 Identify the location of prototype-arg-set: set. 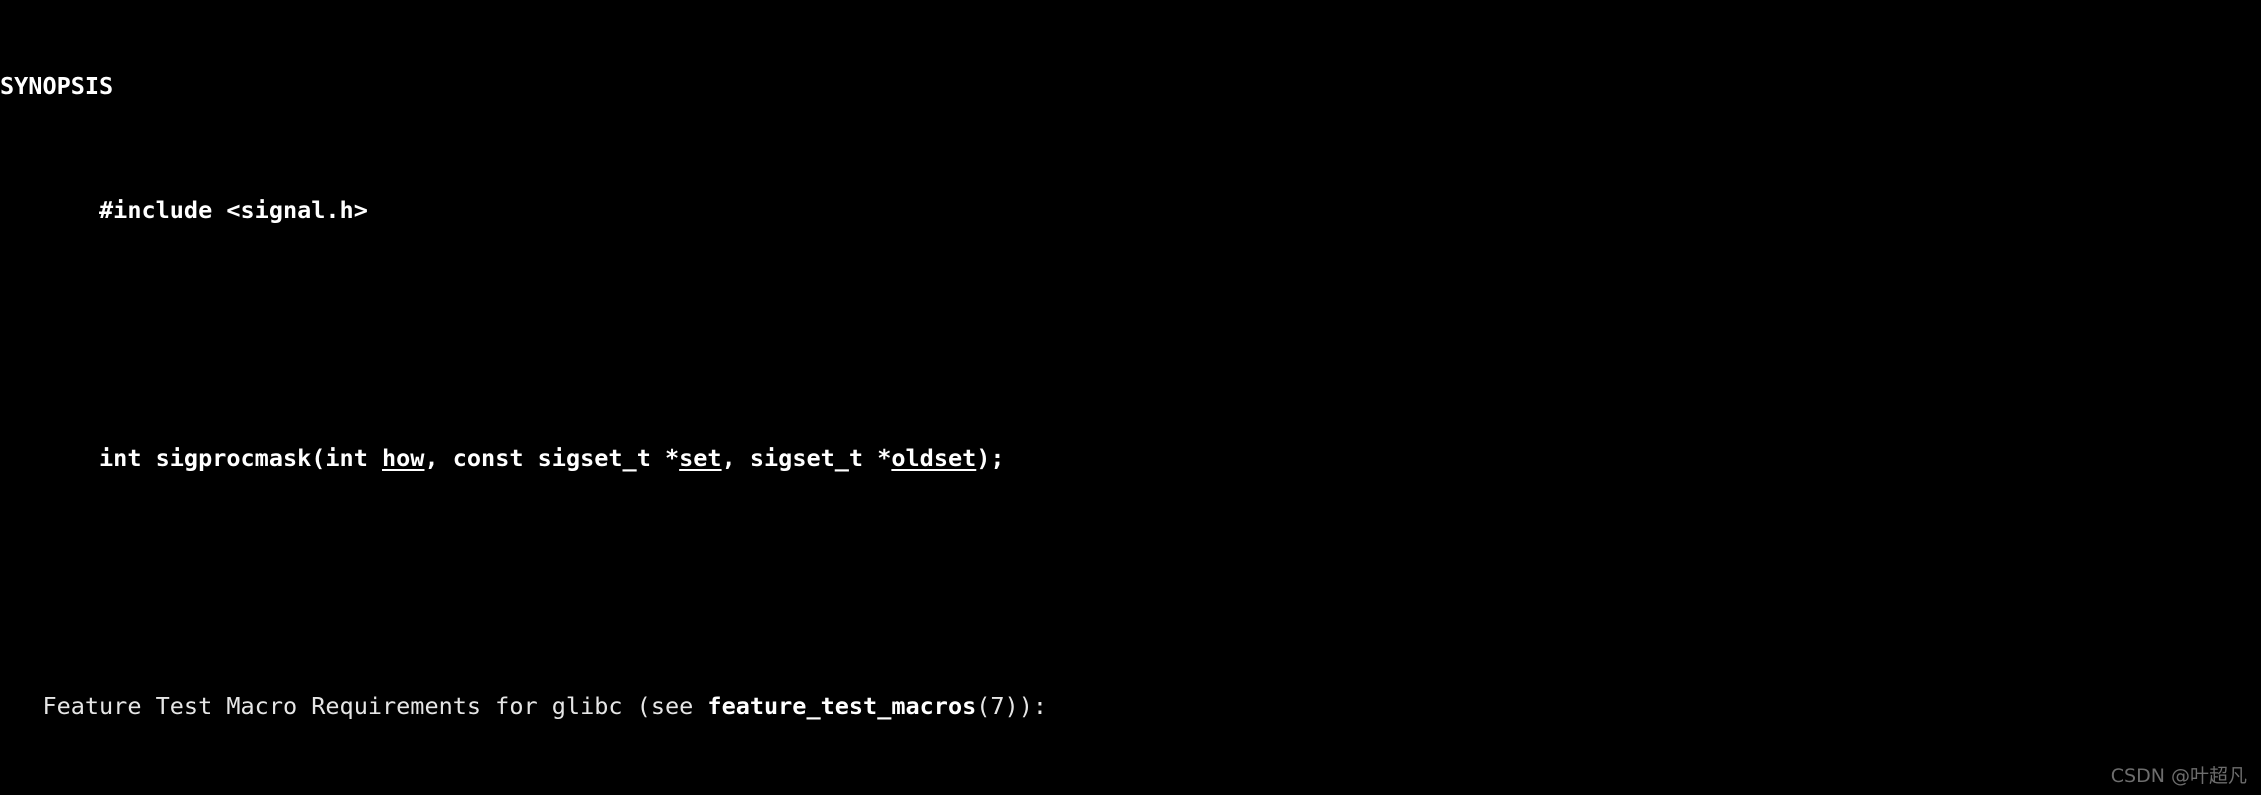
(700, 458).